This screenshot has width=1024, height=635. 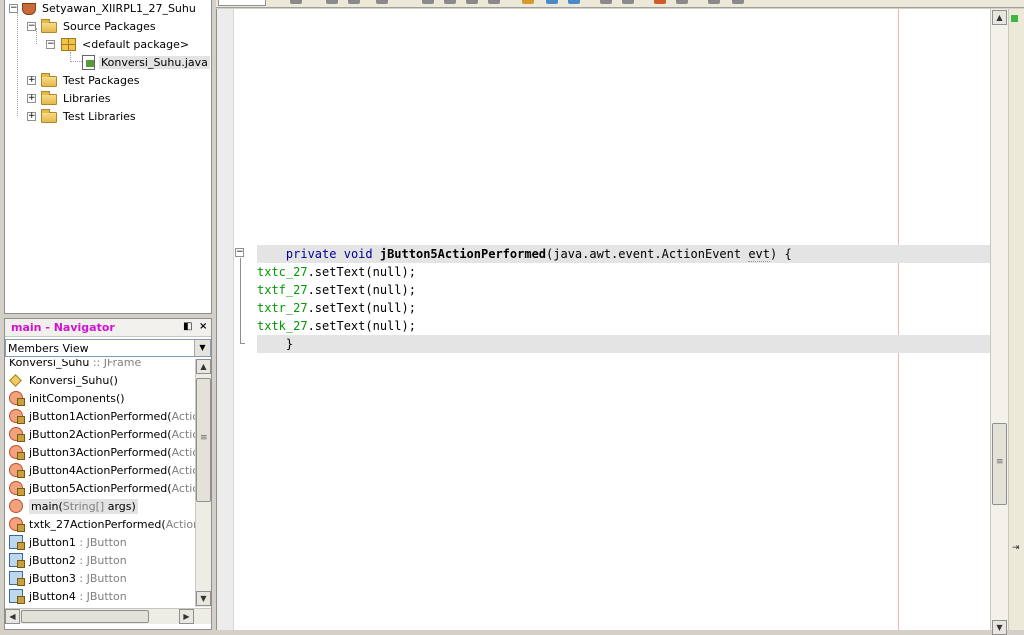 What do you see at coordinates (73, 365) in the screenshot?
I see `list-item-class: Konversi_Suhu :: JFrame` at bounding box center [73, 365].